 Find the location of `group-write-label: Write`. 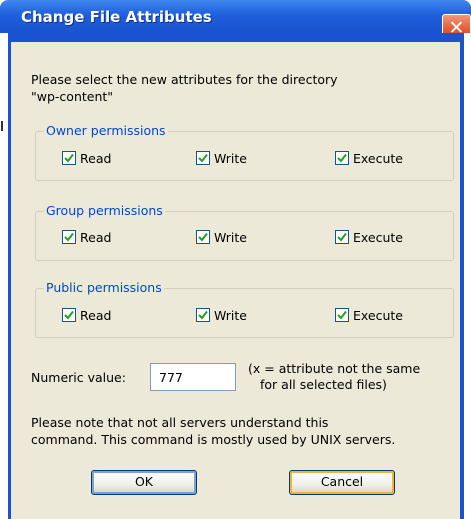

group-write-label: Write is located at coordinates (230, 237).